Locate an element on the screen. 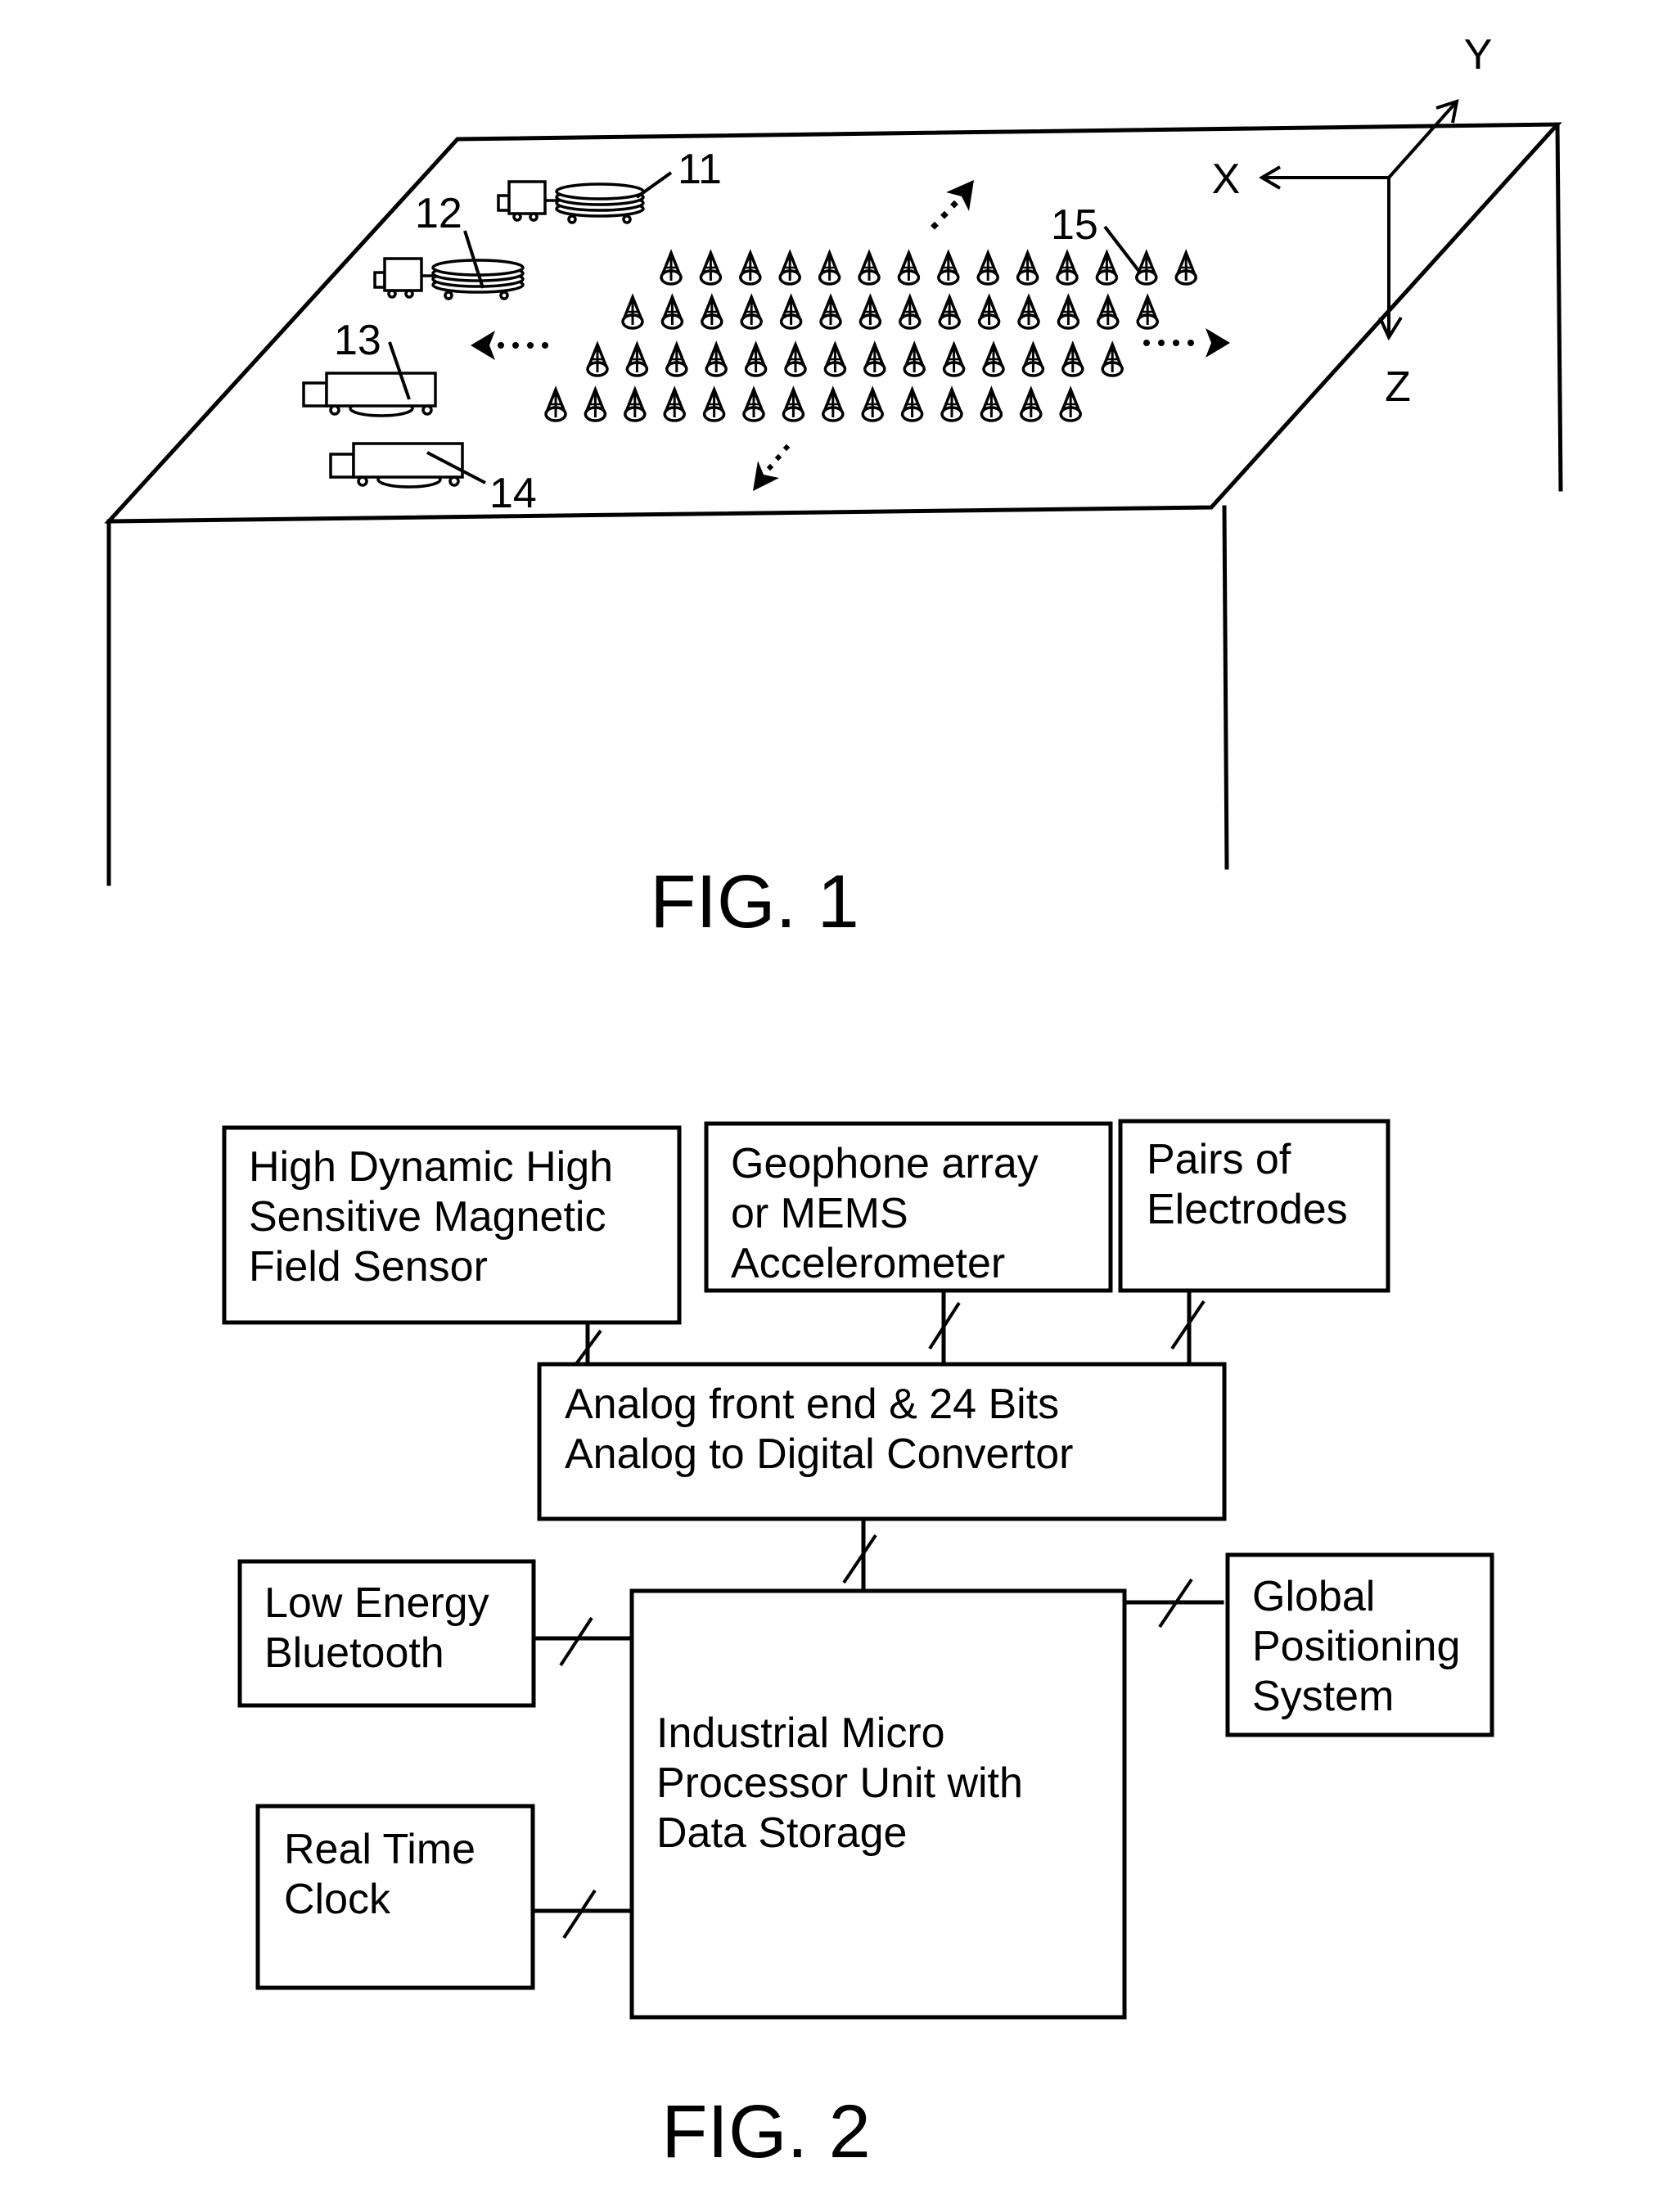 This screenshot has height=2212, width=1654. block-text-line: or MEMS is located at coordinates (819, 1213).